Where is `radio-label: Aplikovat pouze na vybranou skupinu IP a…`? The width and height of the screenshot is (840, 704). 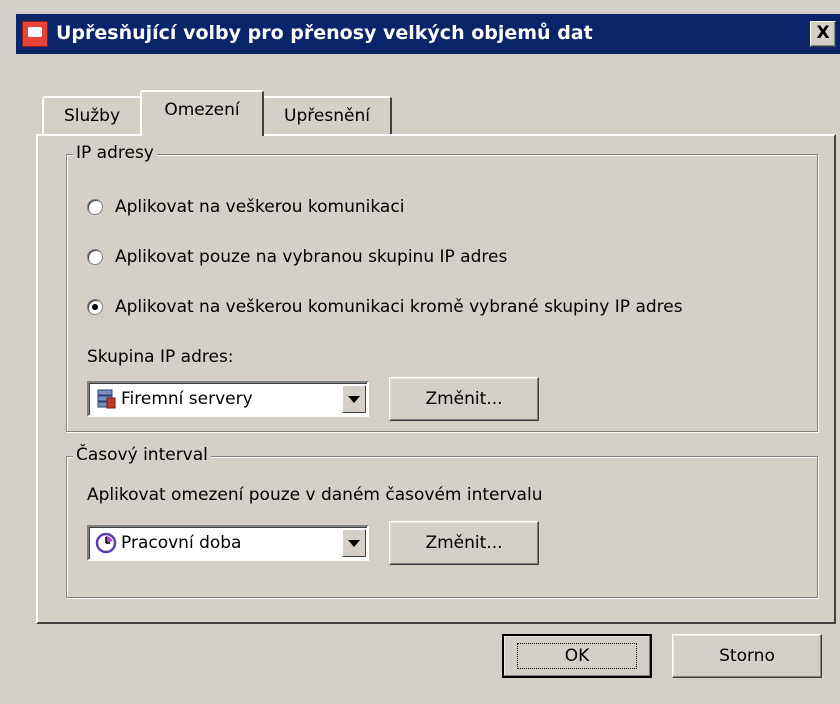 radio-label: Aplikovat pouze na vybranou skupinu IP a… is located at coordinates (311, 257).